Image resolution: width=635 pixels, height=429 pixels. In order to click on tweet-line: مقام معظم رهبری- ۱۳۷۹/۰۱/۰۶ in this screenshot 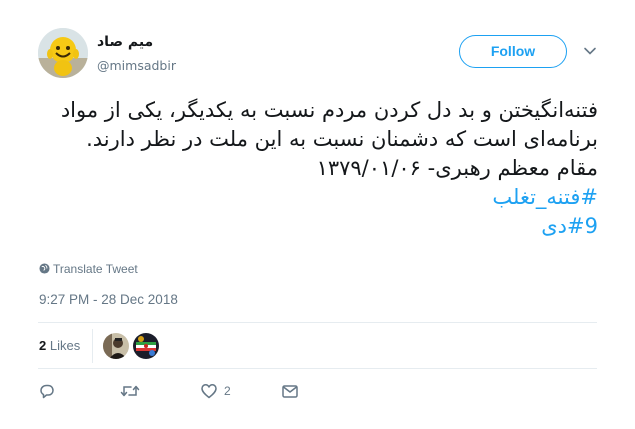, I will do `click(457, 168)`.